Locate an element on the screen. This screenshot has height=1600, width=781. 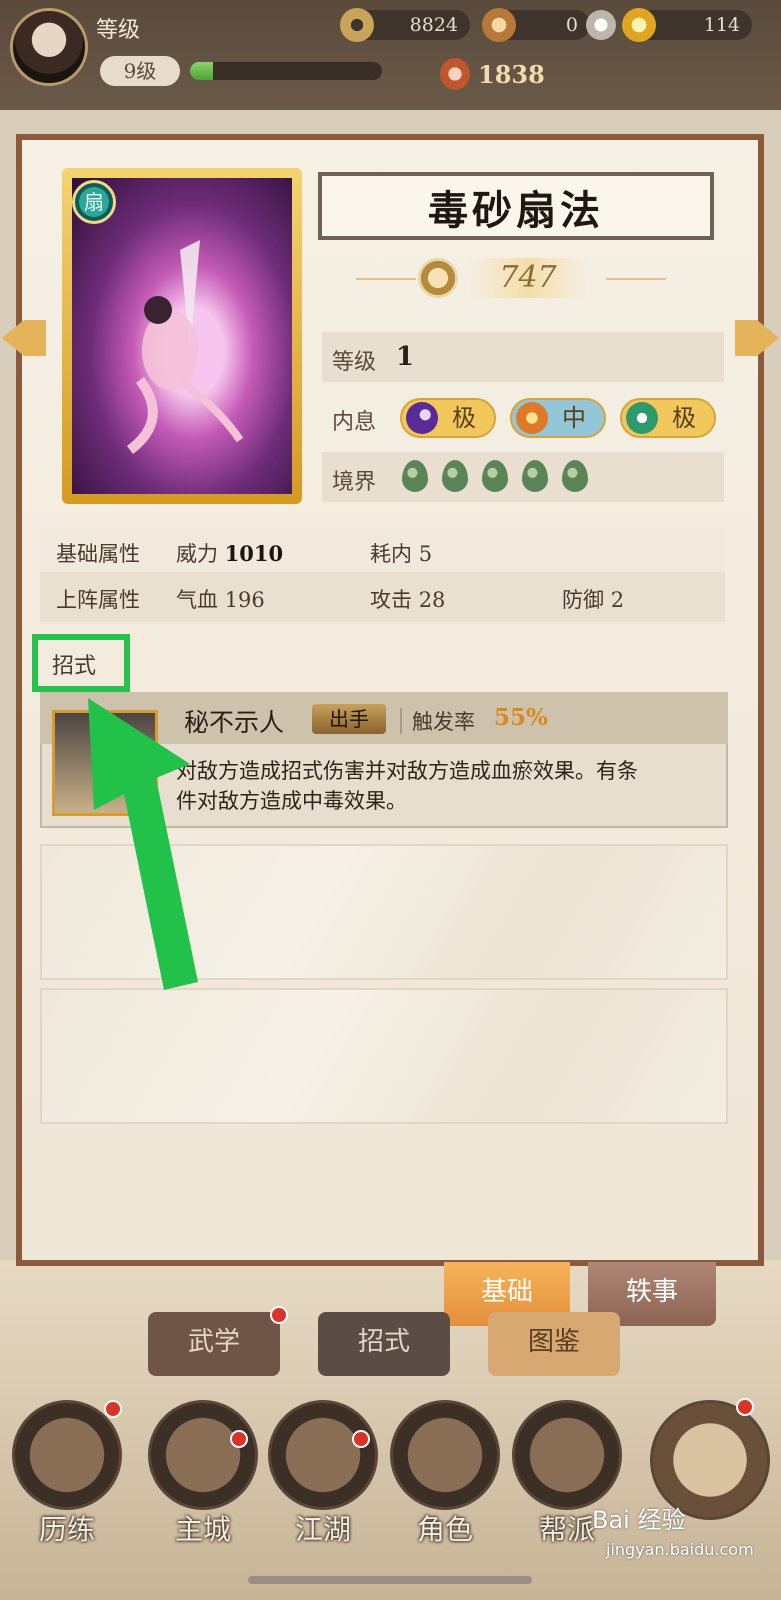
gold-ingot-icon is located at coordinates (639, 25).